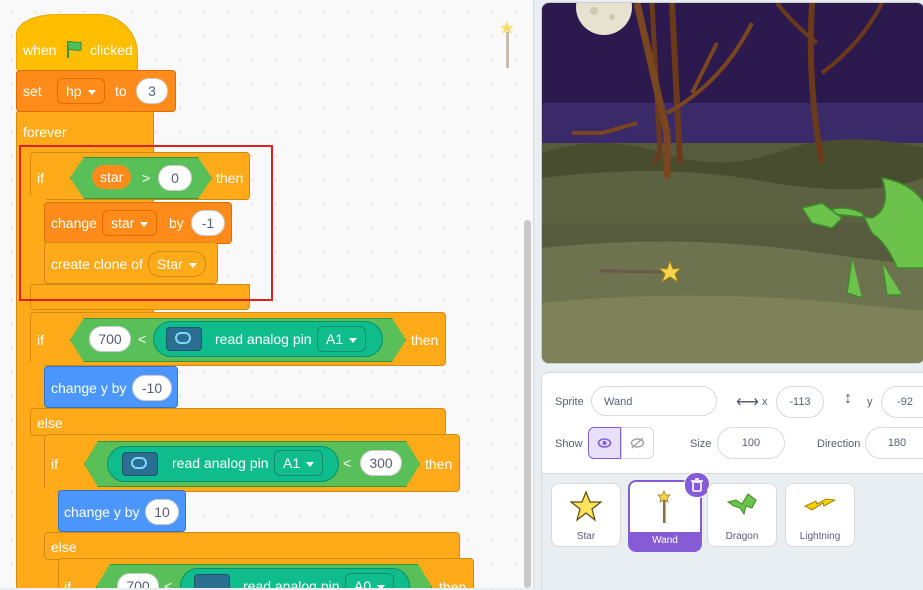 This screenshot has height=590, width=923. Describe the element at coordinates (507, 44) in the screenshot. I see `wand-sprite-watermark-icon` at that location.